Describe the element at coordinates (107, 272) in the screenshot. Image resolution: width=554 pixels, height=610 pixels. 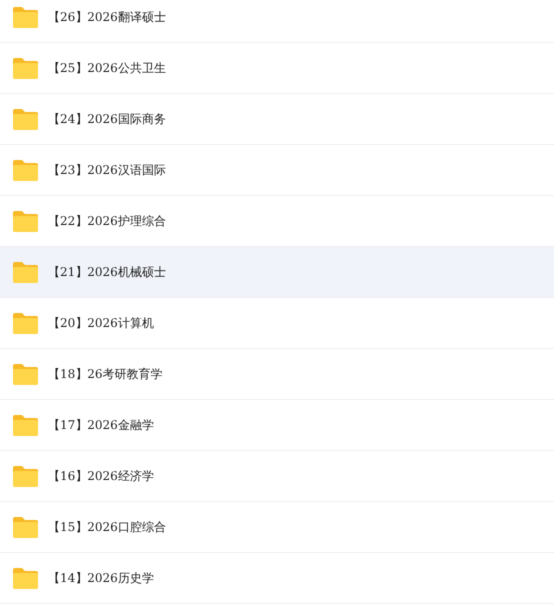
I see `folder-name: 【21】2026机械硕士` at that location.